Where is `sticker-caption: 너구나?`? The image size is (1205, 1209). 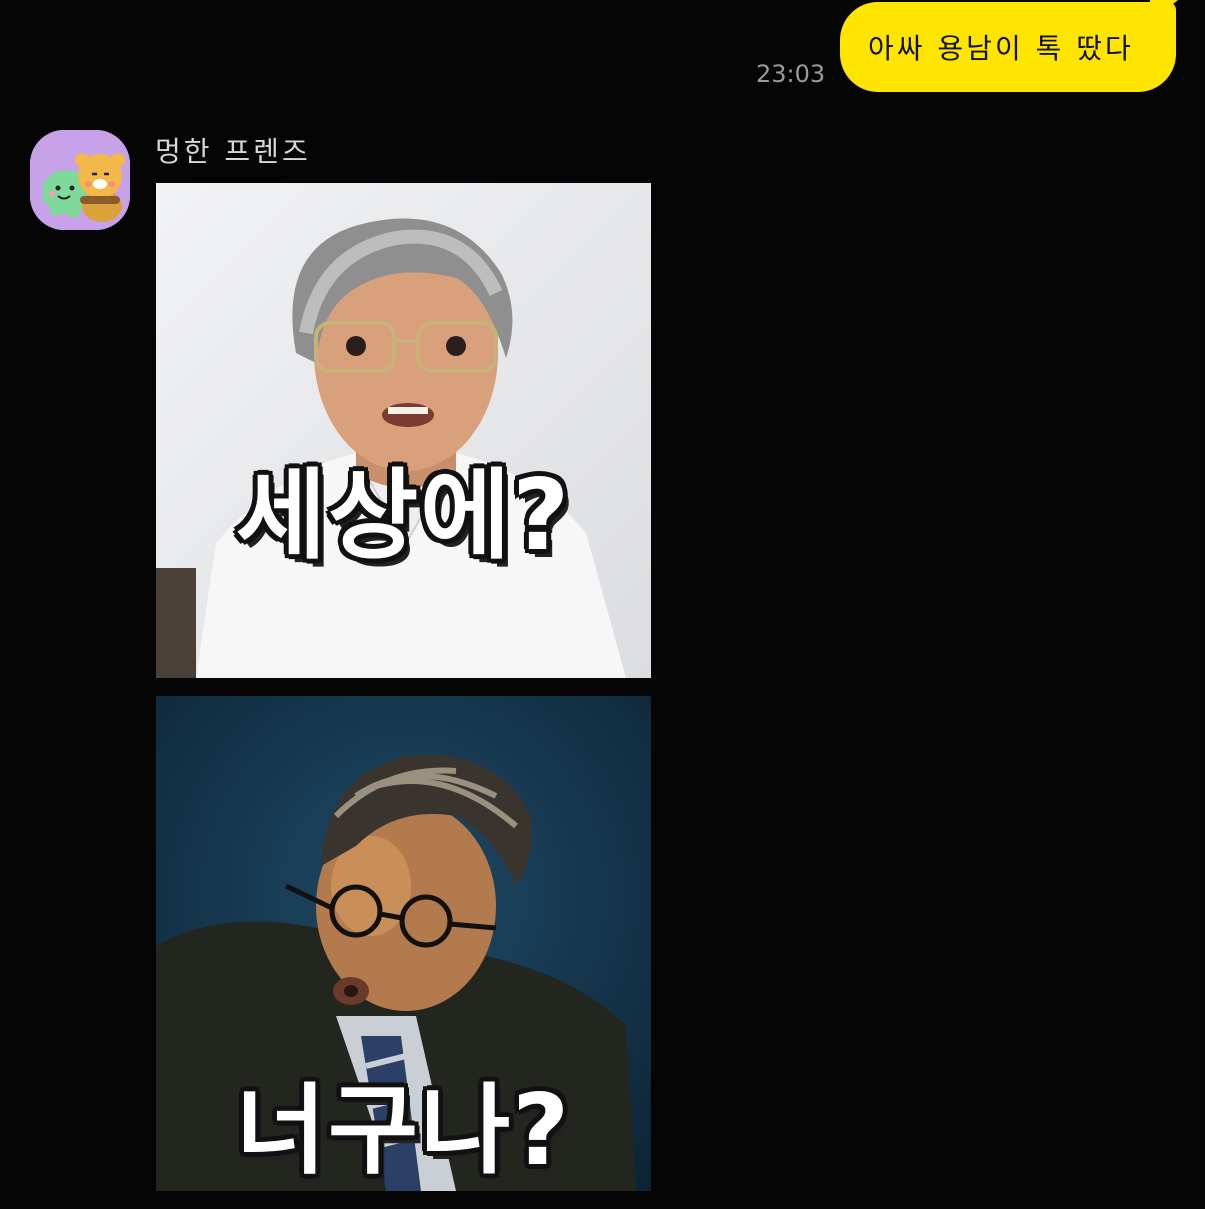
sticker-caption: 너구나? is located at coordinates (403, 1131).